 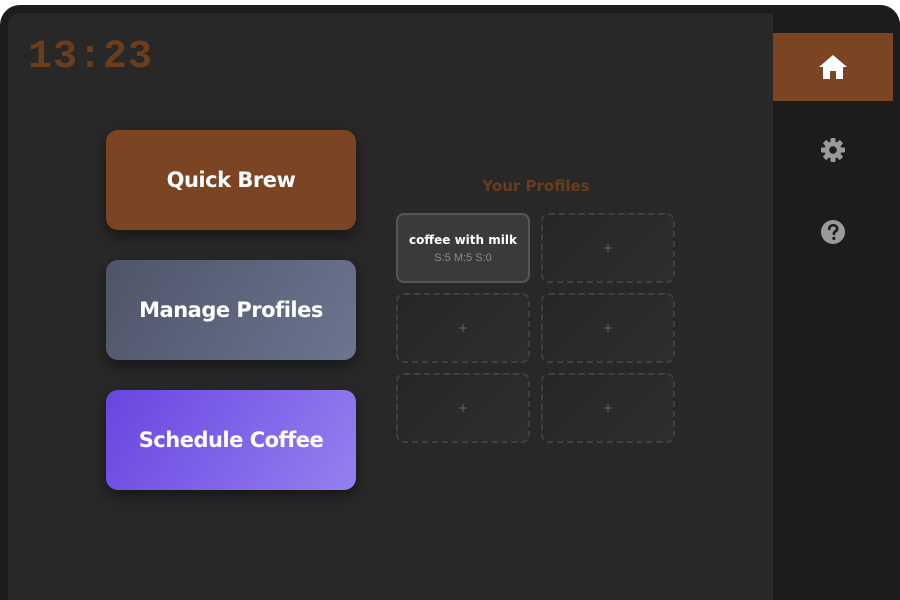 What do you see at coordinates (463, 257) in the screenshot?
I see `profile-settings: S:5 M:5 S:0` at bounding box center [463, 257].